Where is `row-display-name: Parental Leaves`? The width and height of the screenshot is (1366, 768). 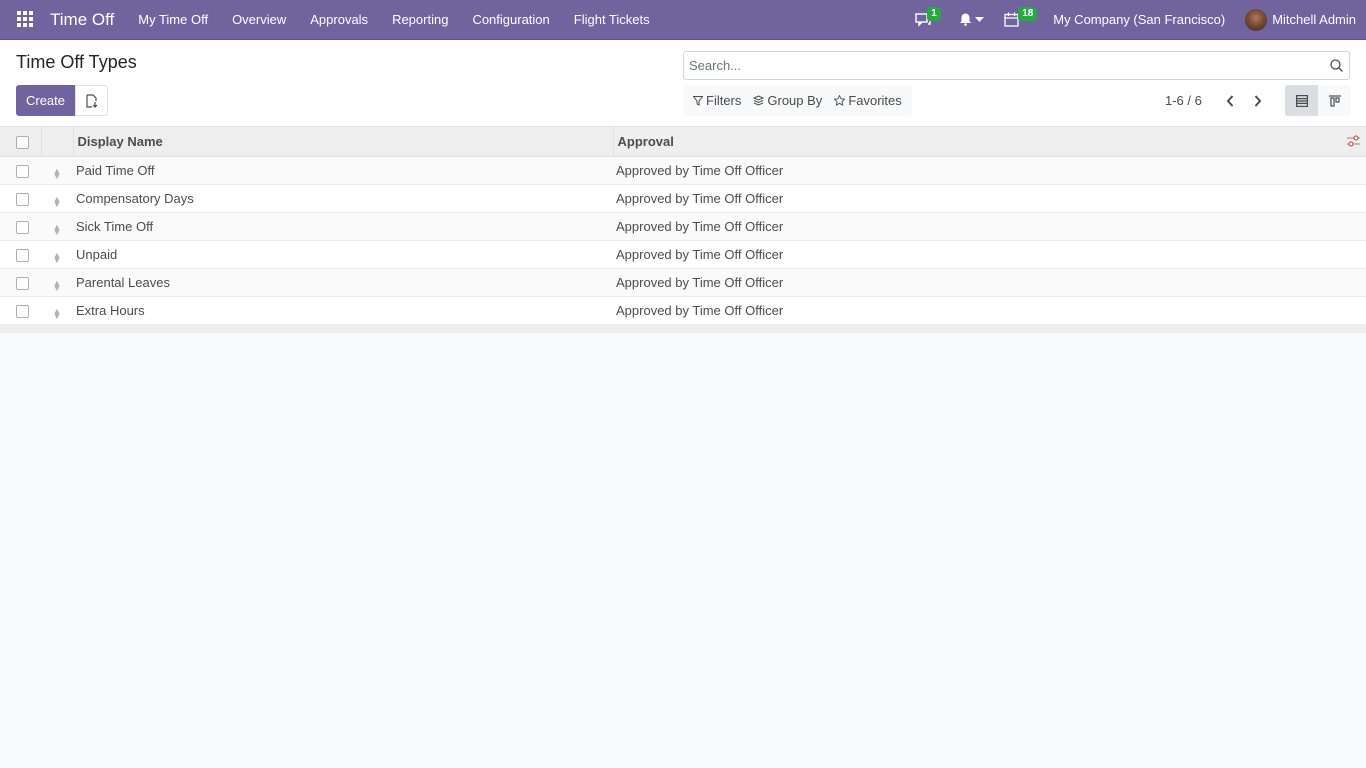 row-display-name: Parental Leaves is located at coordinates (123, 282).